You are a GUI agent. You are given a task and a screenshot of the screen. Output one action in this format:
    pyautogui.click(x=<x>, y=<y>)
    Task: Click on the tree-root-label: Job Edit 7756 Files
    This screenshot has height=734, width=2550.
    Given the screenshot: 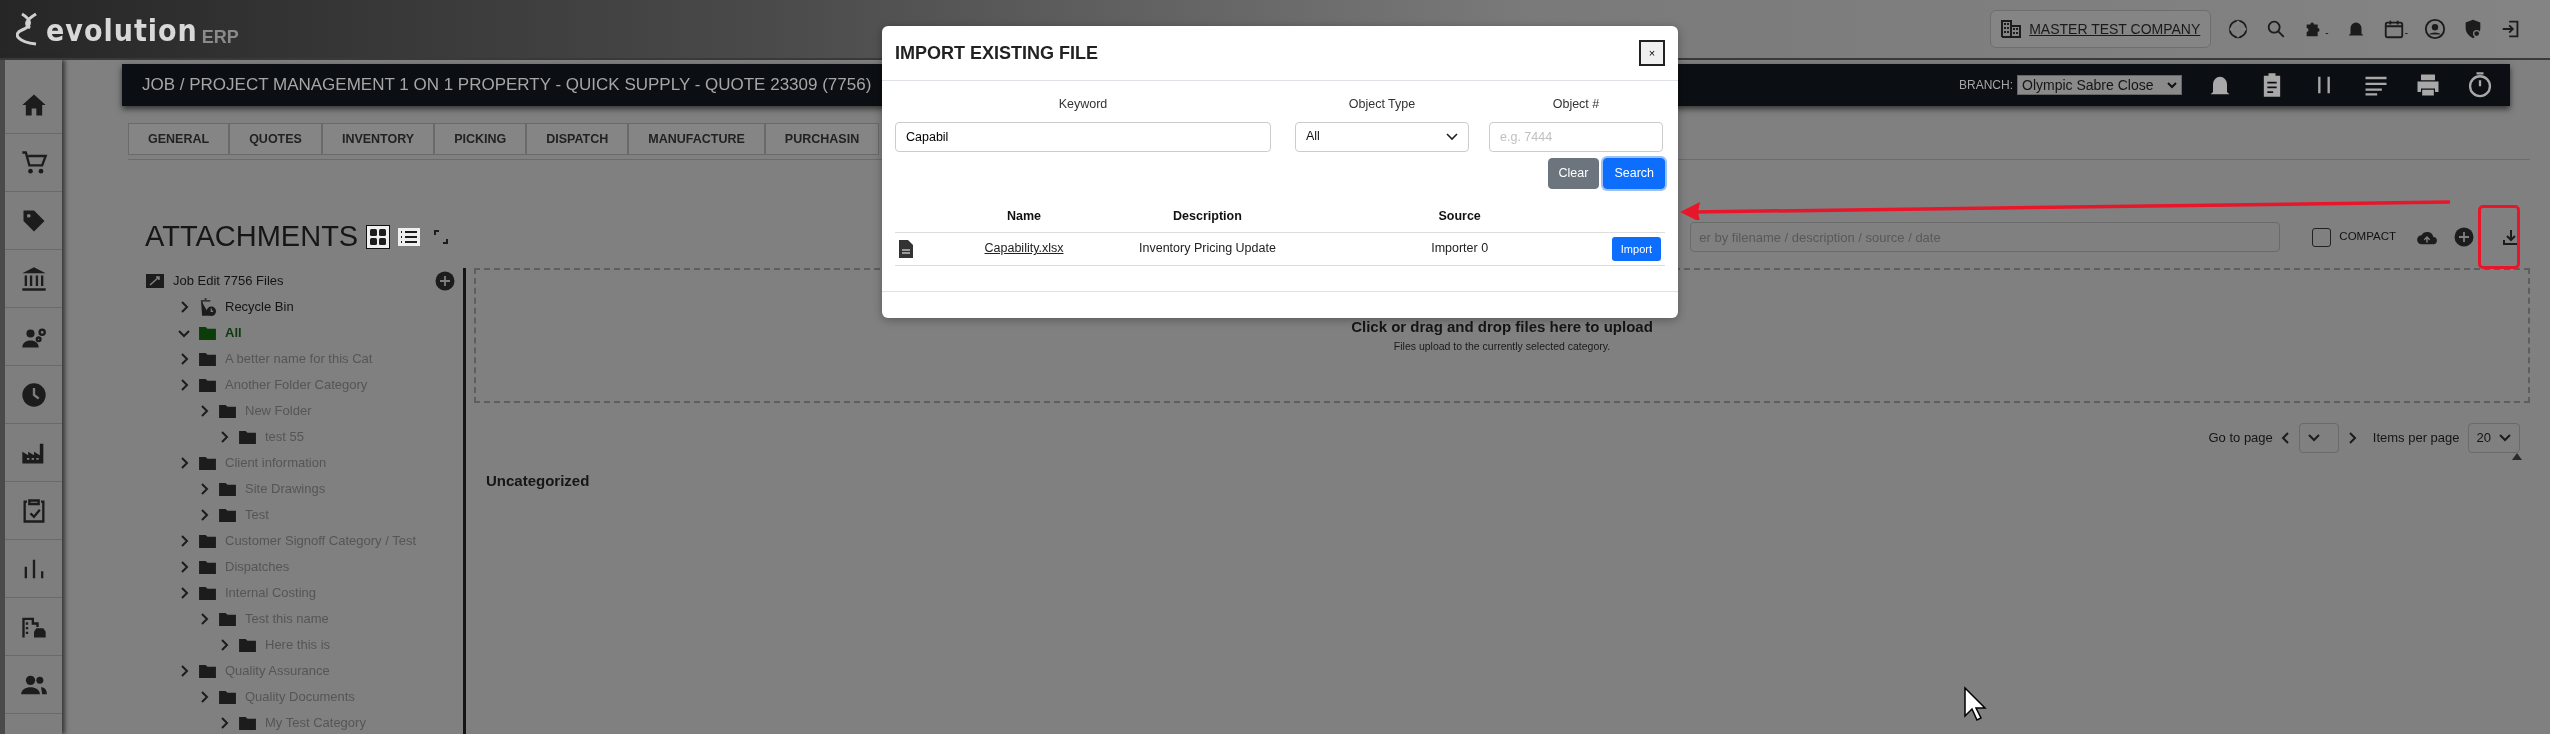 What is the action you would take?
    pyautogui.click(x=228, y=281)
    